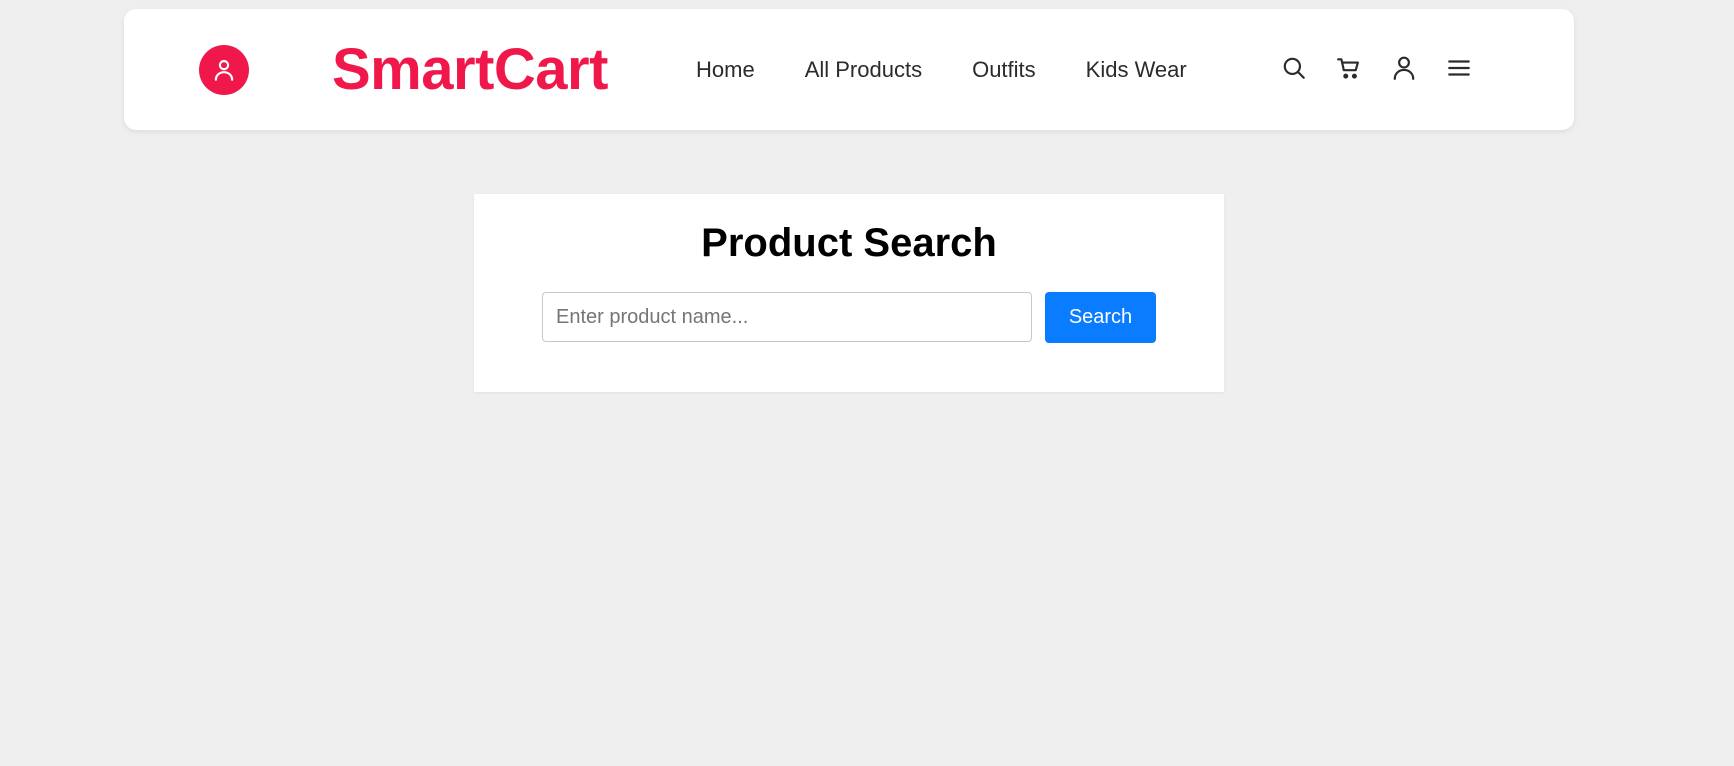  I want to click on nav-item-kids-wear: Kids Wear, so click(1136, 70).